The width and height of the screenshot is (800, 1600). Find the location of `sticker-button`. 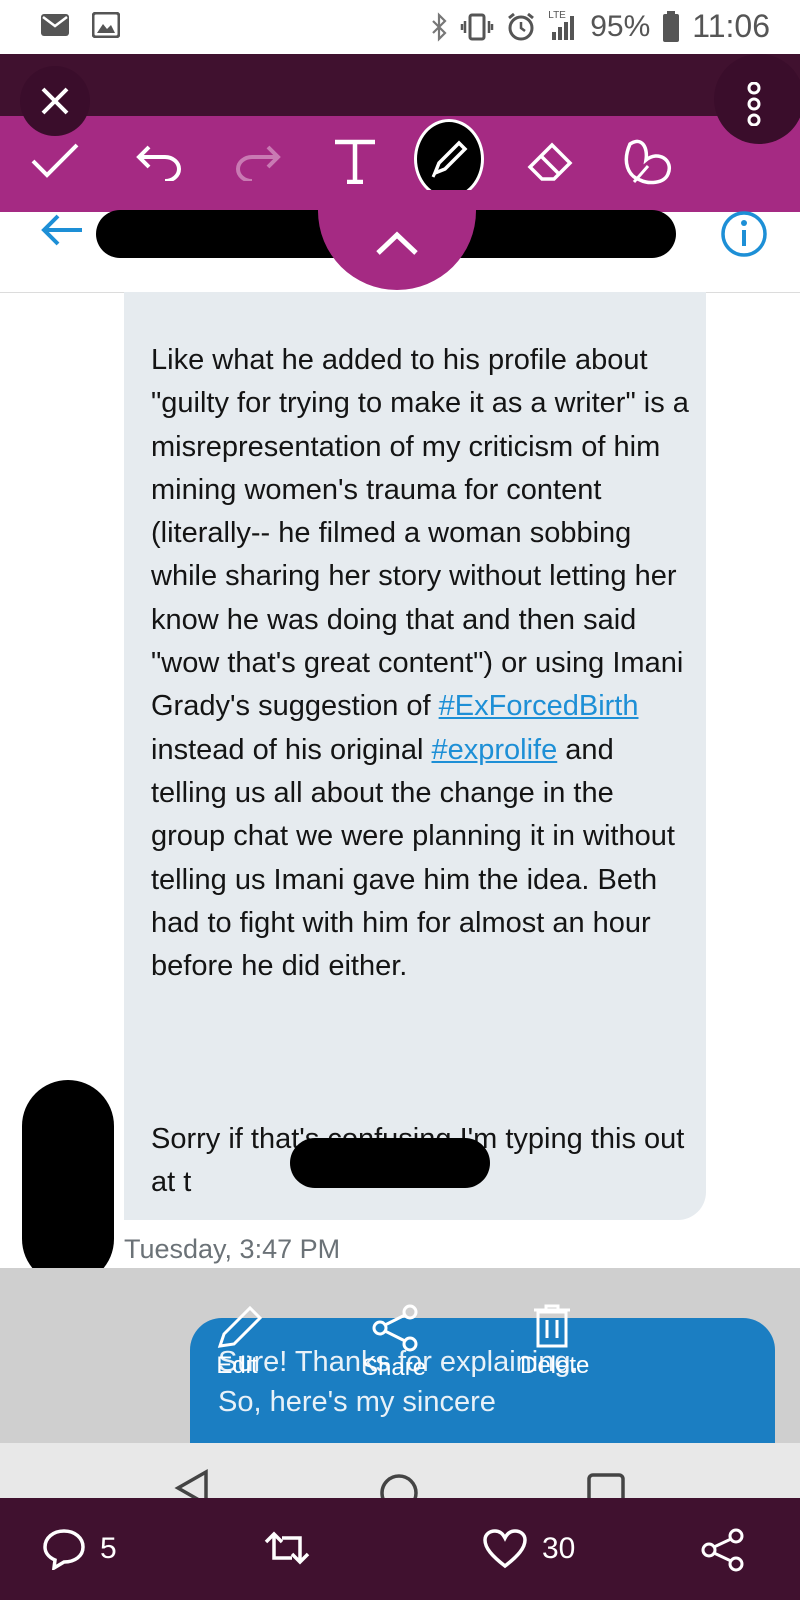

sticker-button is located at coordinates (647, 161).